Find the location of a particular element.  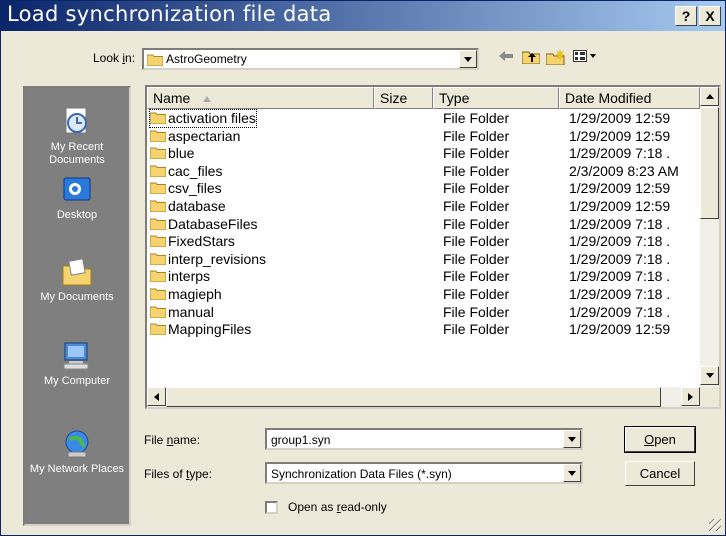

file-type-select: Synchronization Data Files (*.syn) is located at coordinates (424, 473).